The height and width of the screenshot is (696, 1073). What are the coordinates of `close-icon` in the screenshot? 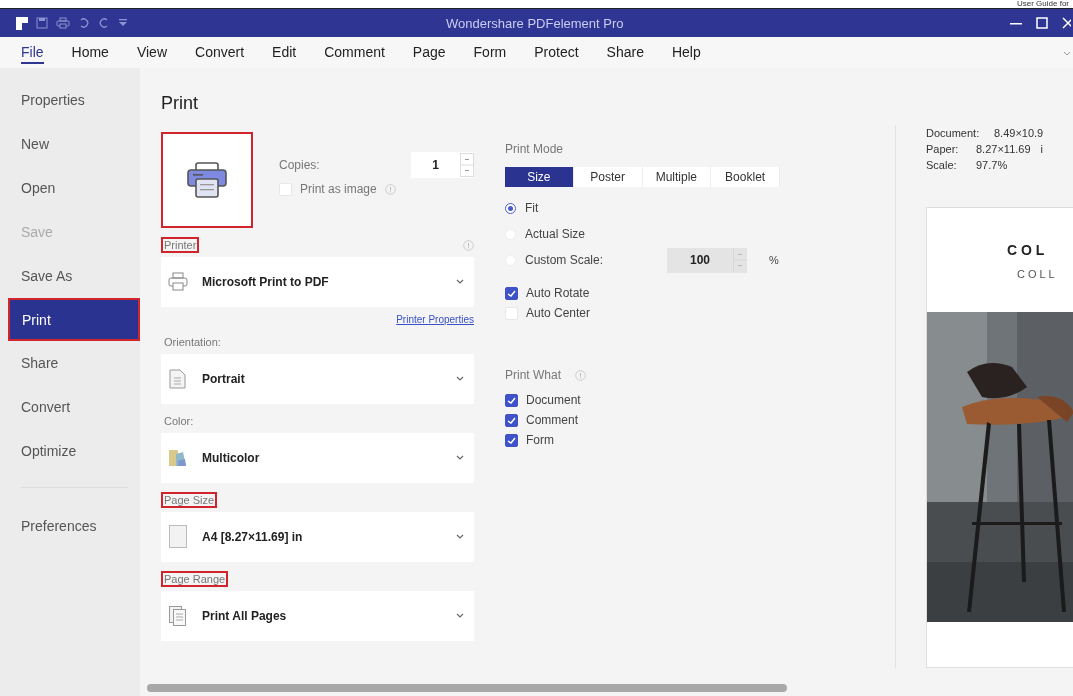 It's located at (1066, 23).